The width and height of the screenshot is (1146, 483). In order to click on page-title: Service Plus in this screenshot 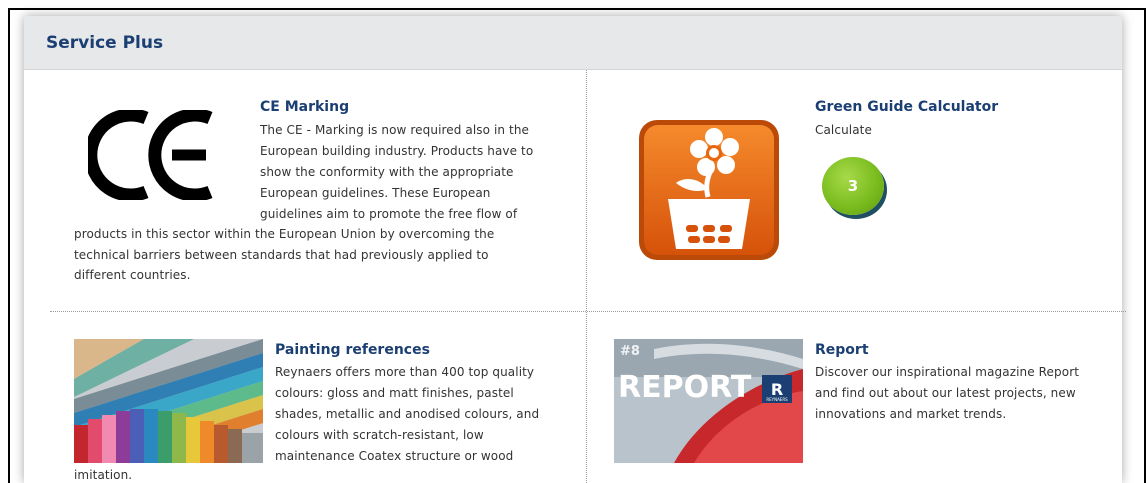, I will do `click(105, 43)`.